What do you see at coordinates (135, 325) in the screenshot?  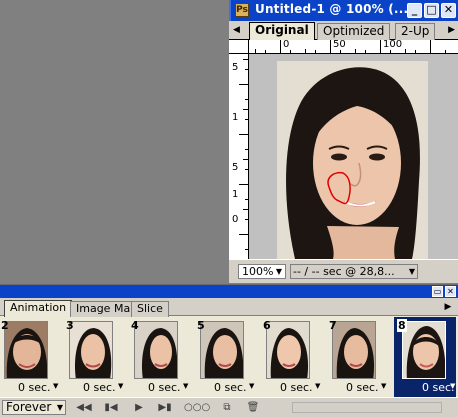 I see `frame-number: 4` at bounding box center [135, 325].